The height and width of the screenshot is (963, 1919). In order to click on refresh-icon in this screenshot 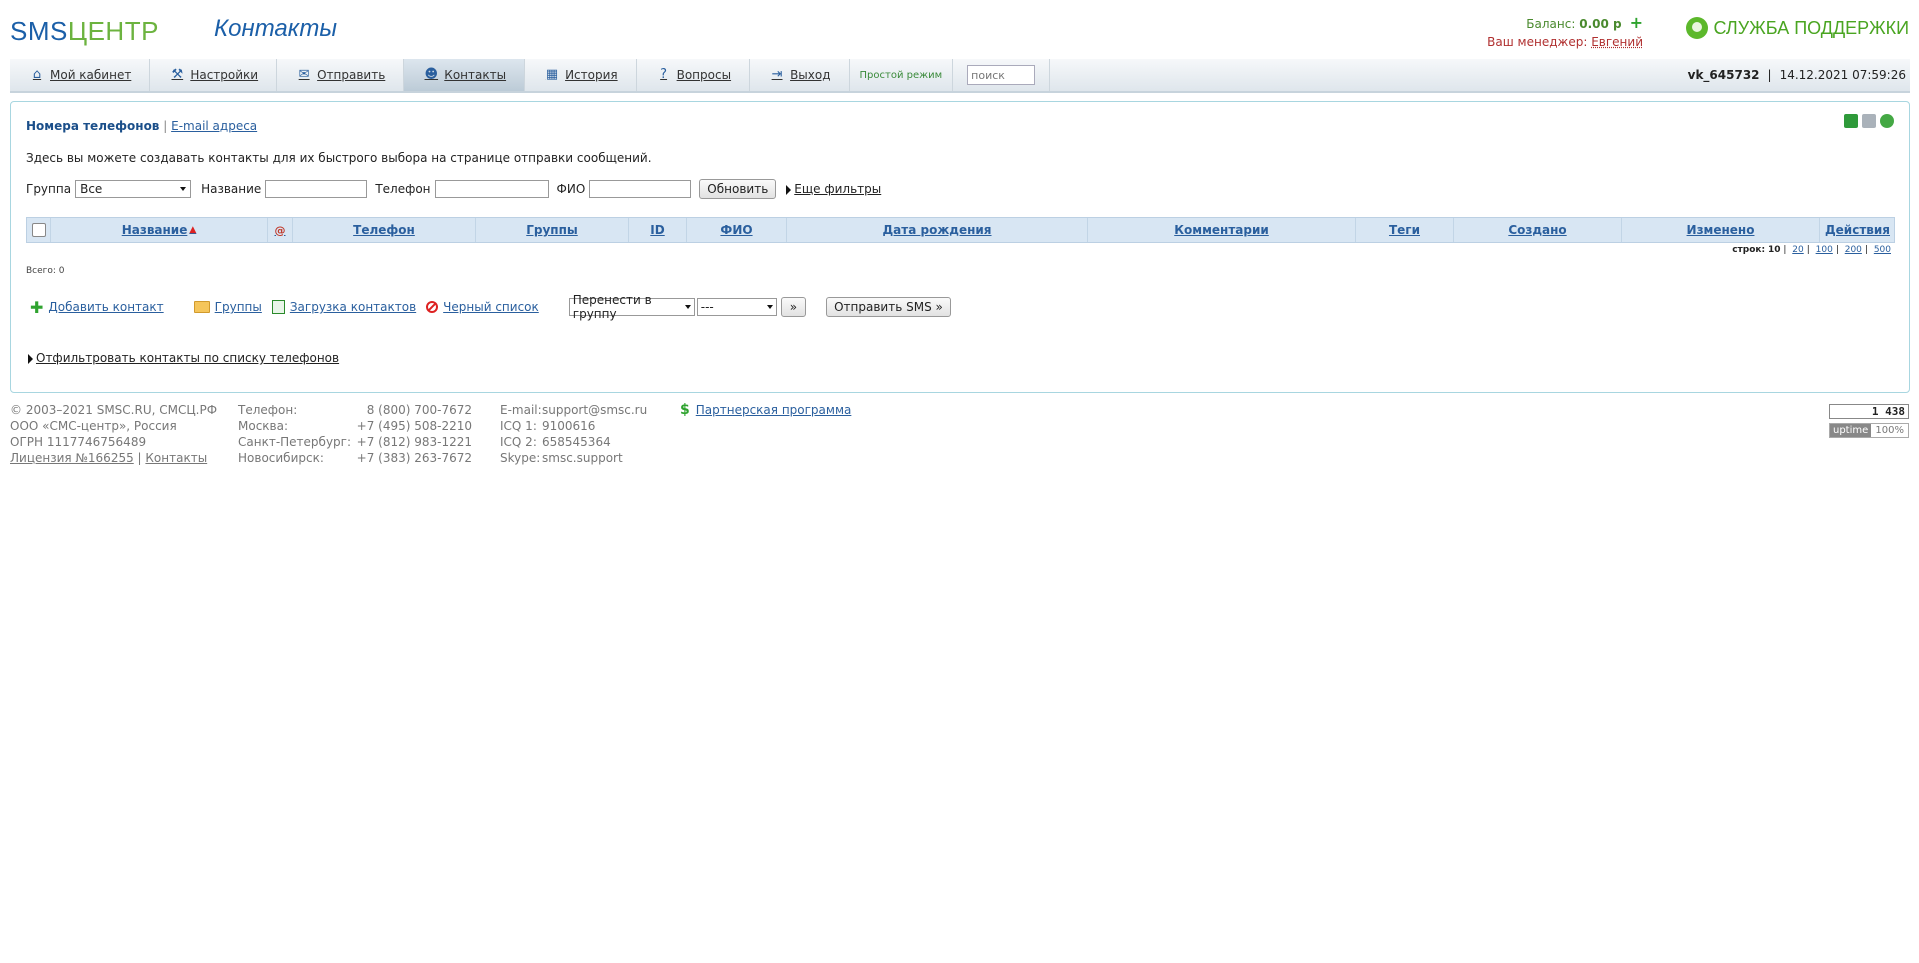, I will do `click(1887, 121)`.